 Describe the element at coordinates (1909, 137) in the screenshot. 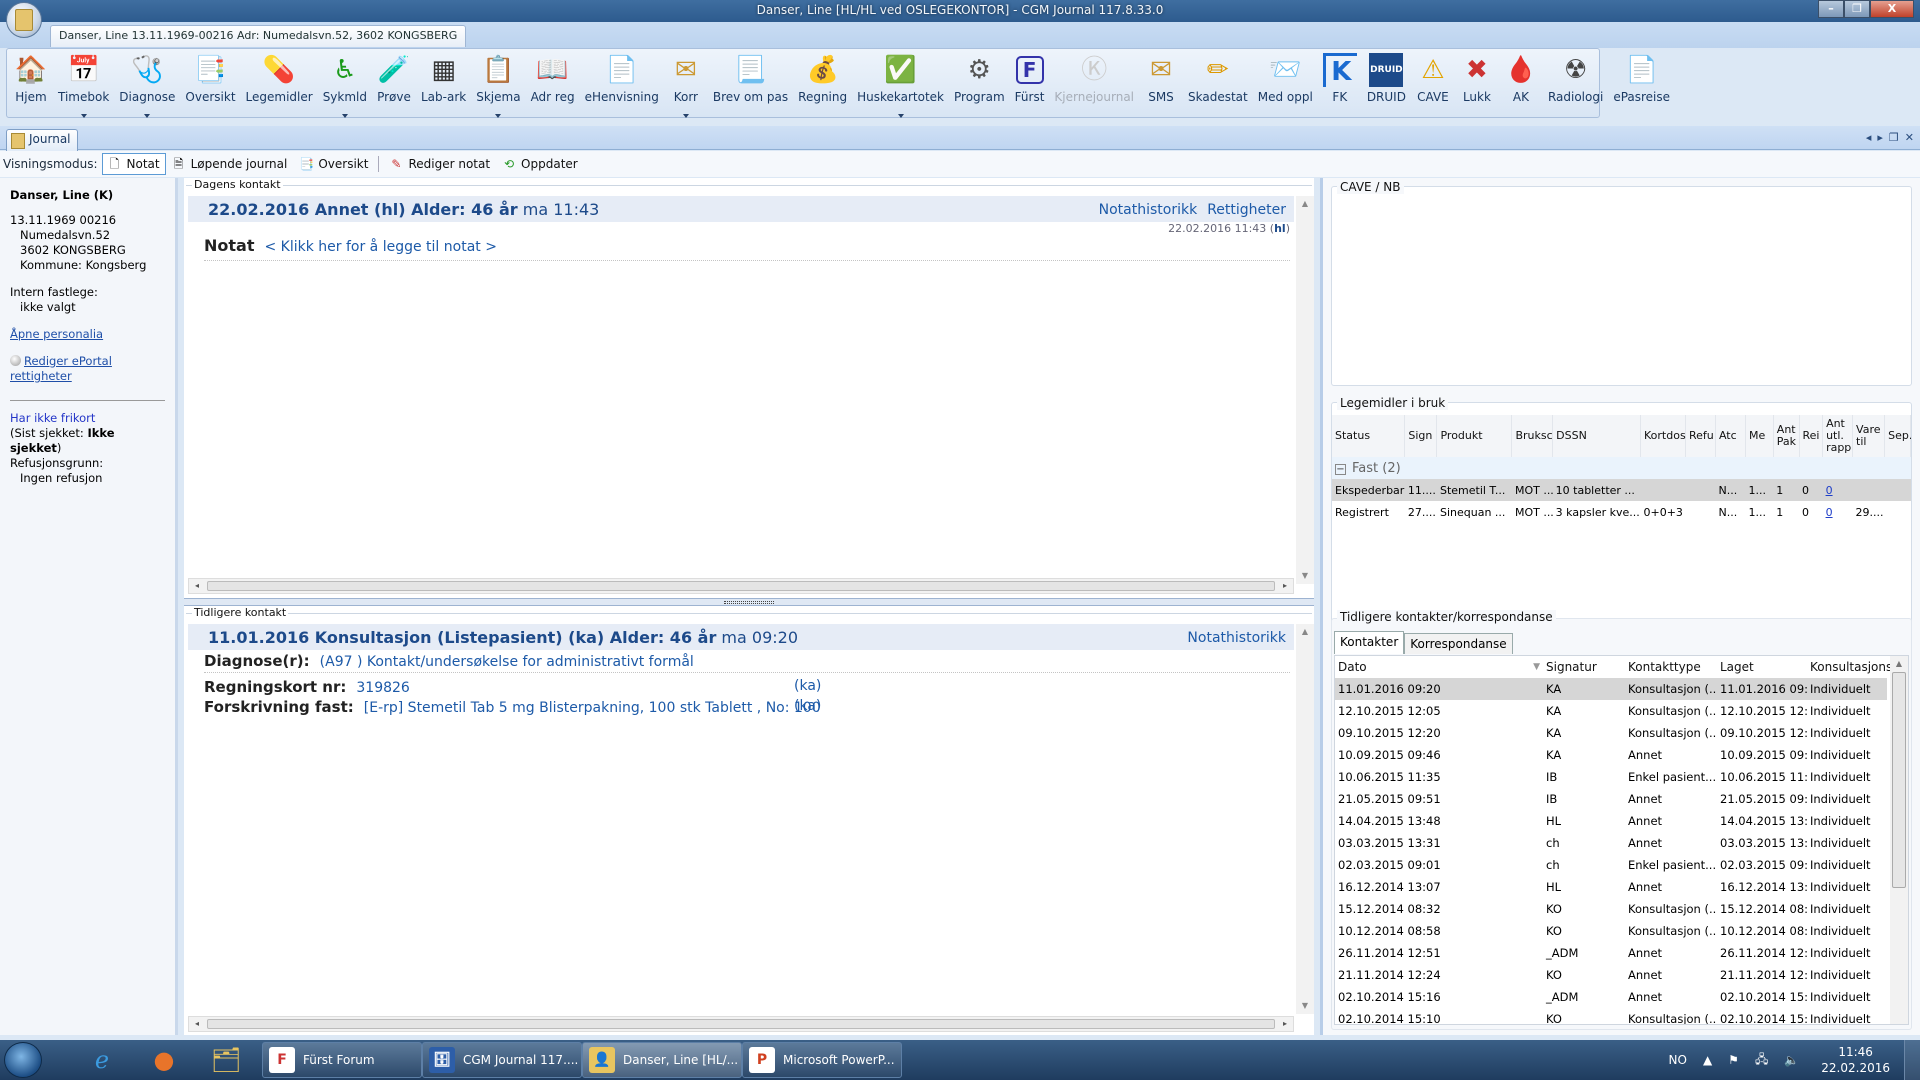

I see `tab-close-icon: ✕` at that location.